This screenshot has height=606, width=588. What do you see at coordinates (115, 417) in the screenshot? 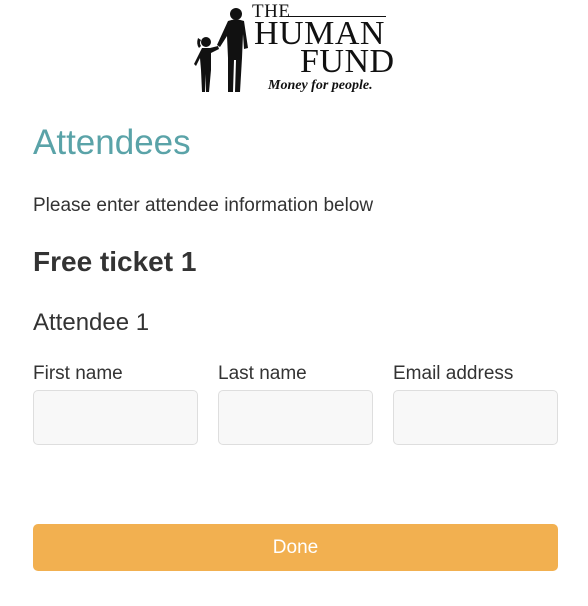
I see `first-name-input` at bounding box center [115, 417].